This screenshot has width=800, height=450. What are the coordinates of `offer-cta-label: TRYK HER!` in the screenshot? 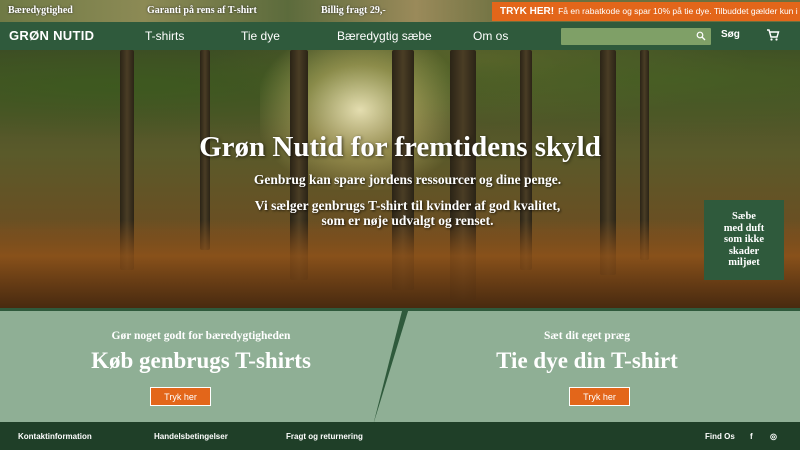 It's located at (527, 11).